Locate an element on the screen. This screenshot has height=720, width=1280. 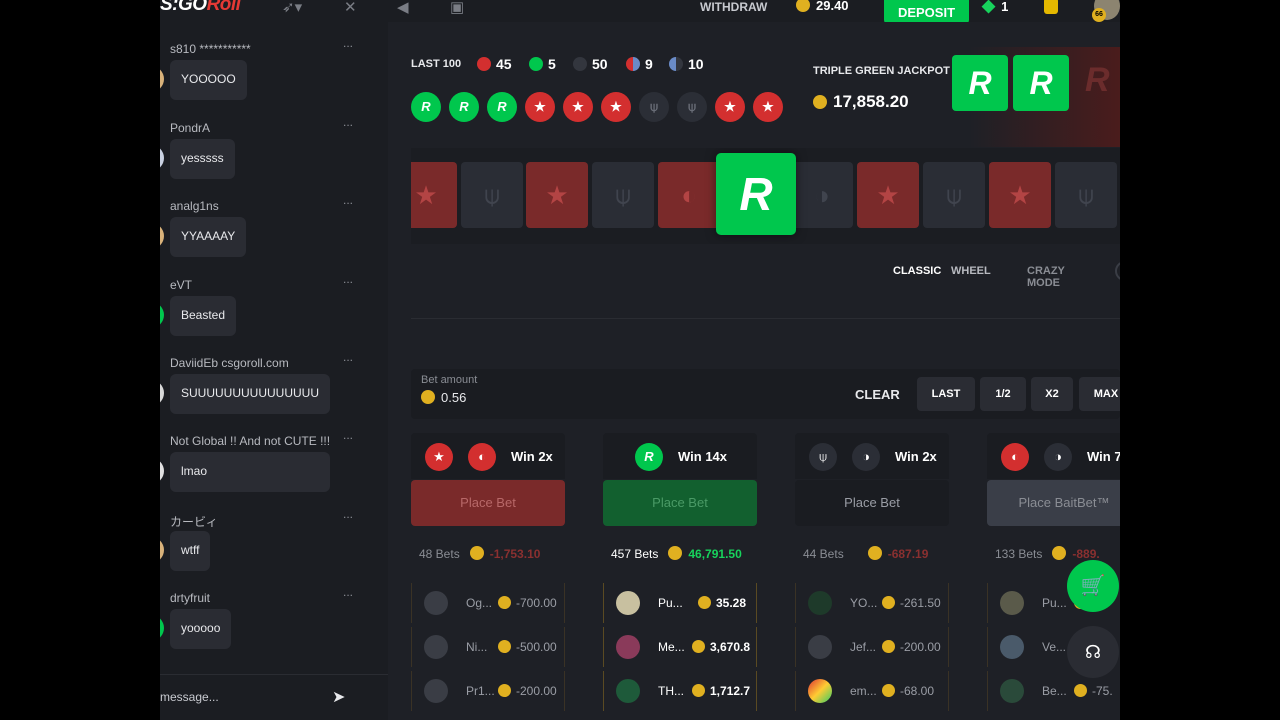
bet-row: YO... -261.50 is located at coordinates (872, 603).